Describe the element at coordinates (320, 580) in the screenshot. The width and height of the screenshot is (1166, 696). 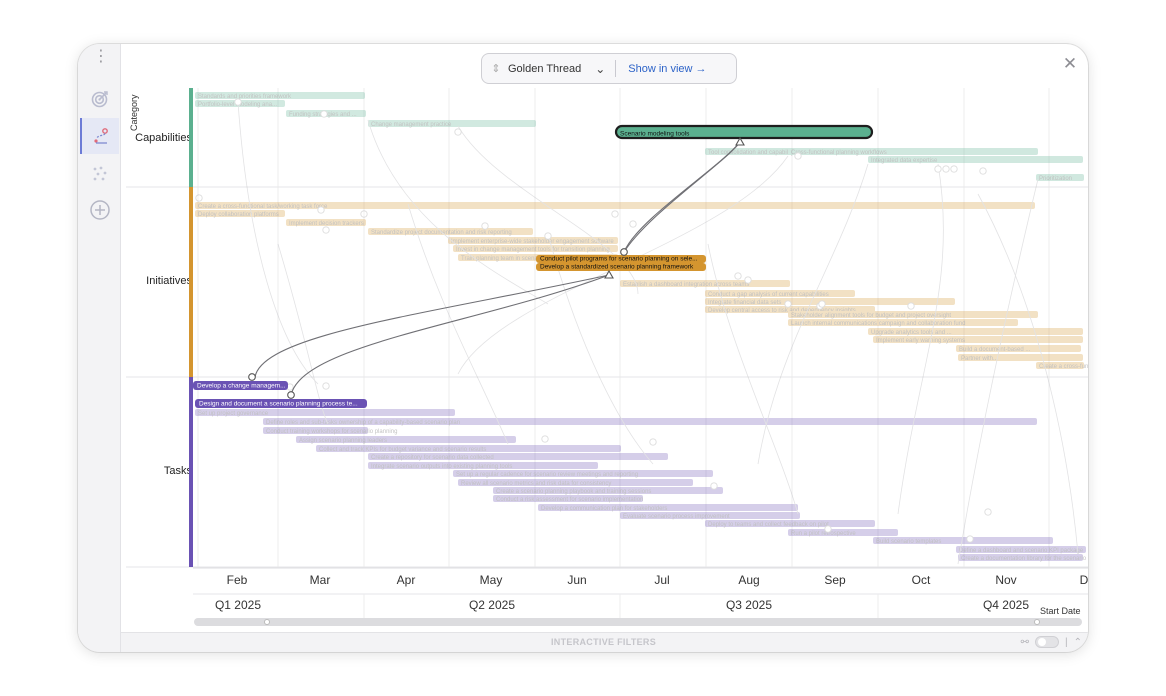
I see `month-label: Mar` at that location.